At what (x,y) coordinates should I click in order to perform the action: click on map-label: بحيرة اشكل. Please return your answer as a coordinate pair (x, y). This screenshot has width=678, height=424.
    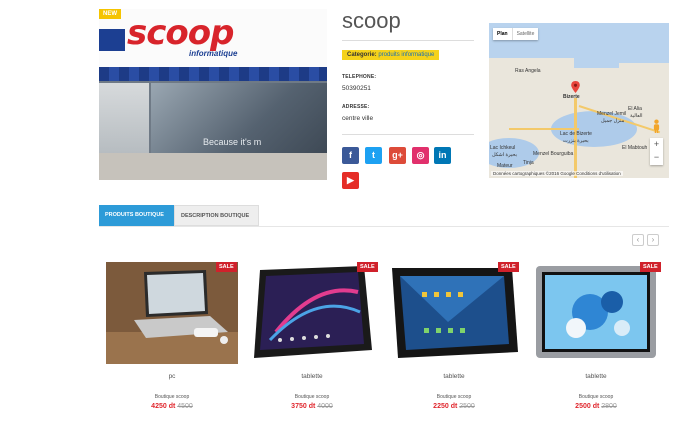
    Looking at the image, I should click on (505, 155).